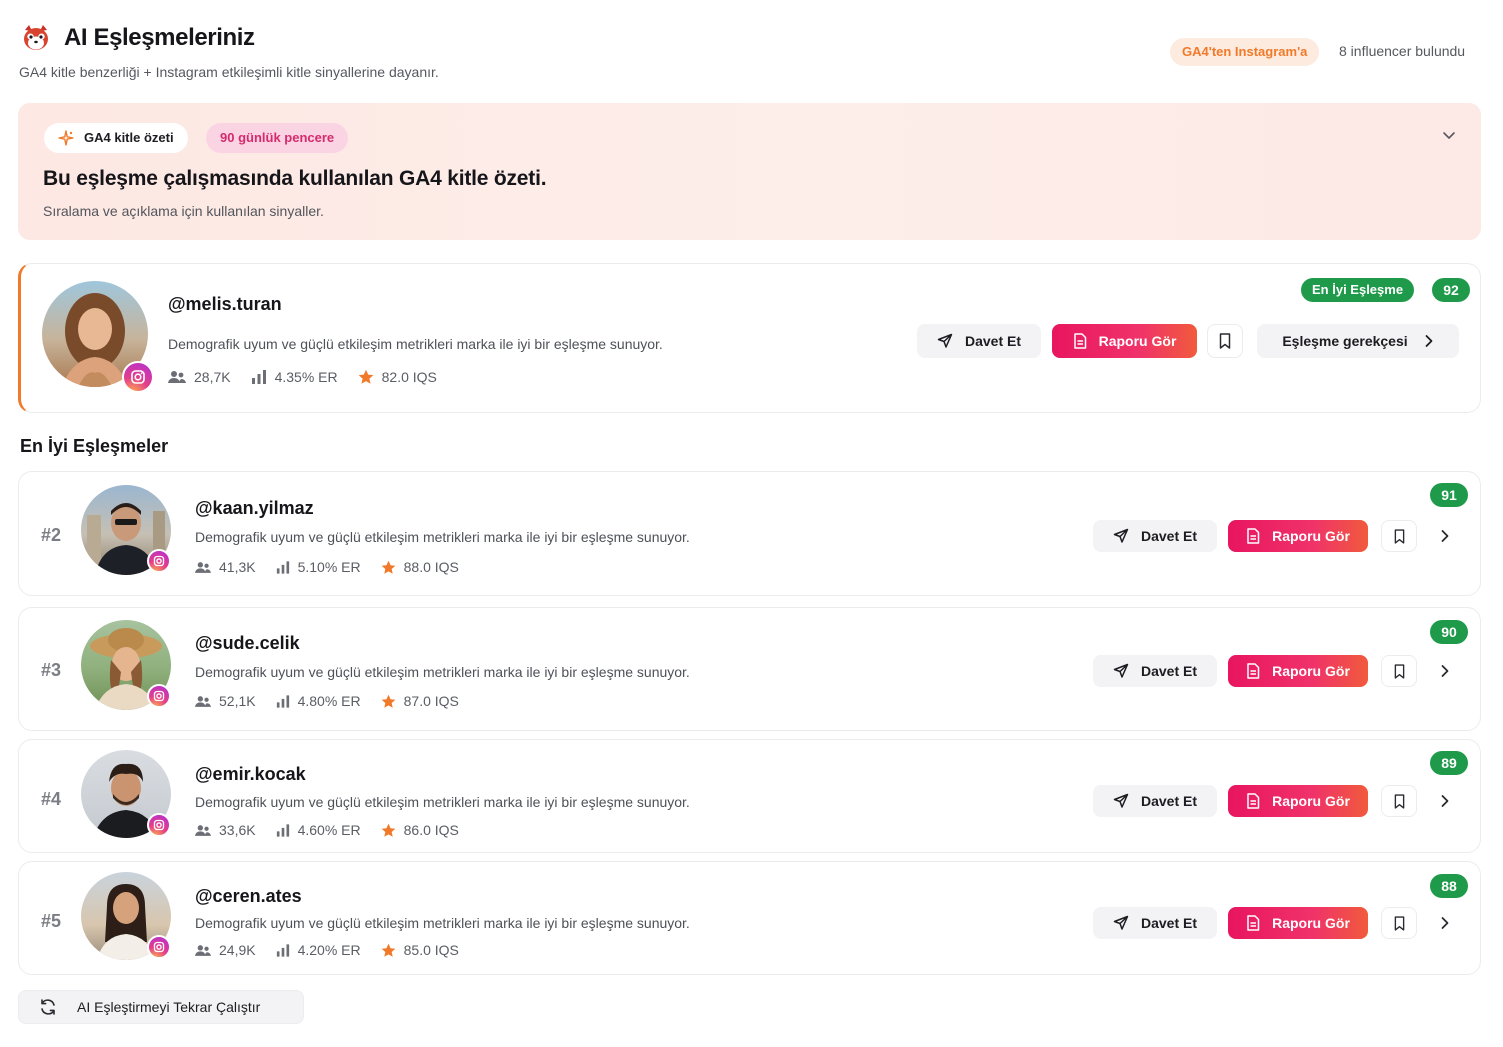 This screenshot has height=1047, width=1503. I want to click on engagement-rate: 4.80% ER, so click(329, 701).